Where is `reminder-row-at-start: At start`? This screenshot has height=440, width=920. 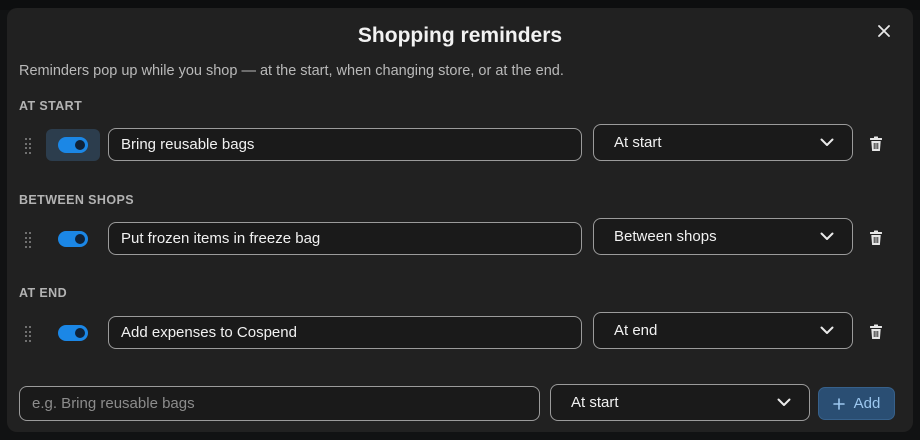 reminder-row-at-start: At start is located at coordinates (460, 143).